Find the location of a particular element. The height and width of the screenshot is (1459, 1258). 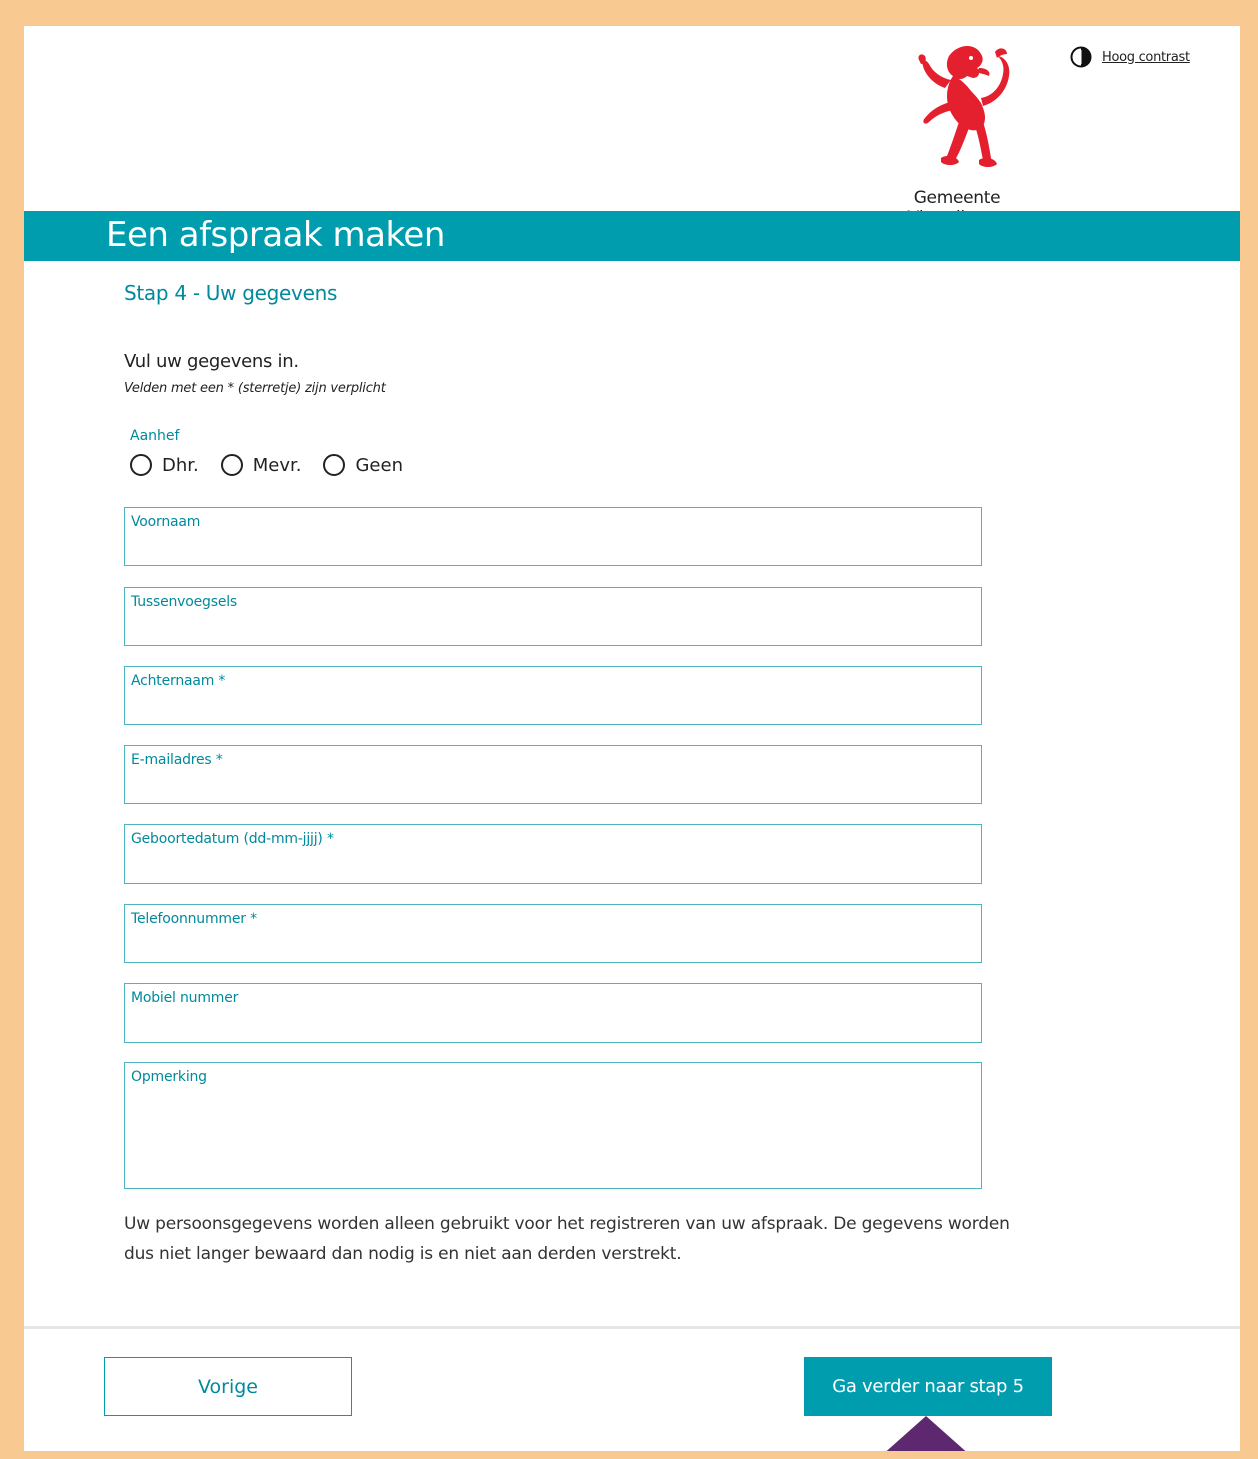

infix-field: Tussenvoegsels is located at coordinates (553, 616).